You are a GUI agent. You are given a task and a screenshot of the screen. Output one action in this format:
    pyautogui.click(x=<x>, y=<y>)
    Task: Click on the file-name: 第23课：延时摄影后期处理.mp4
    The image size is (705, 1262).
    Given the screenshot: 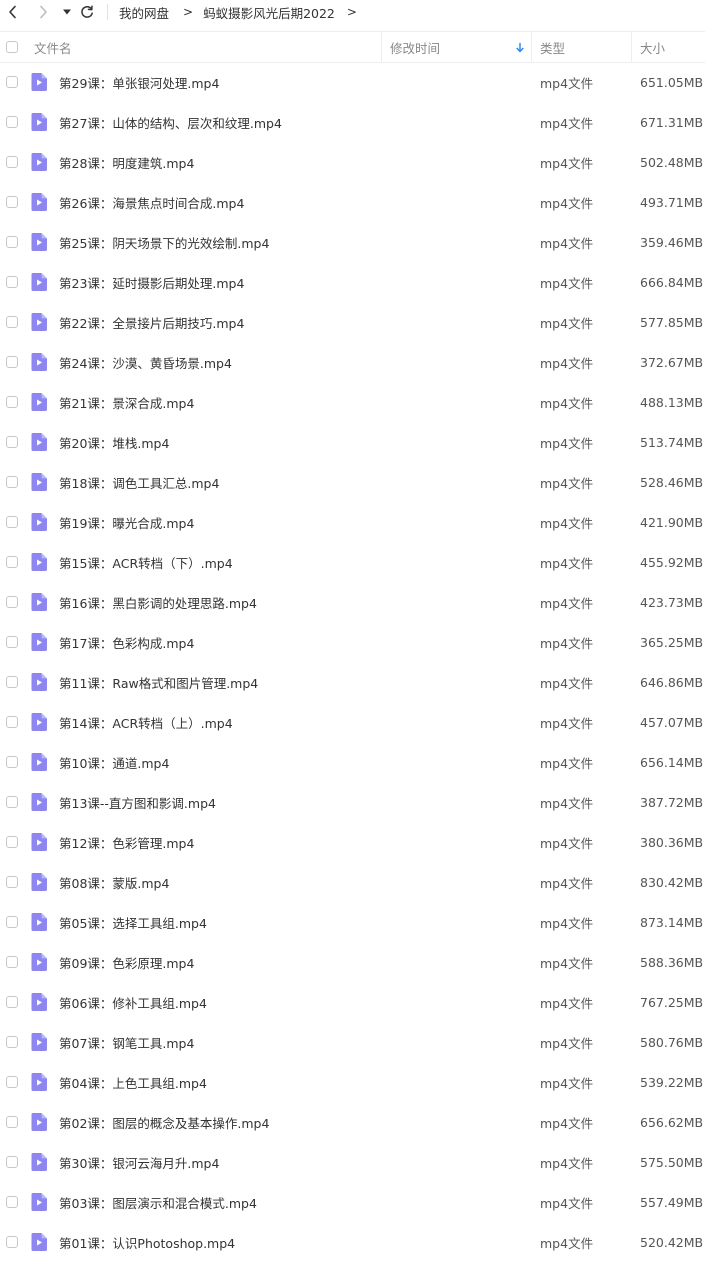 What is the action you would take?
    pyautogui.click(x=151, y=282)
    